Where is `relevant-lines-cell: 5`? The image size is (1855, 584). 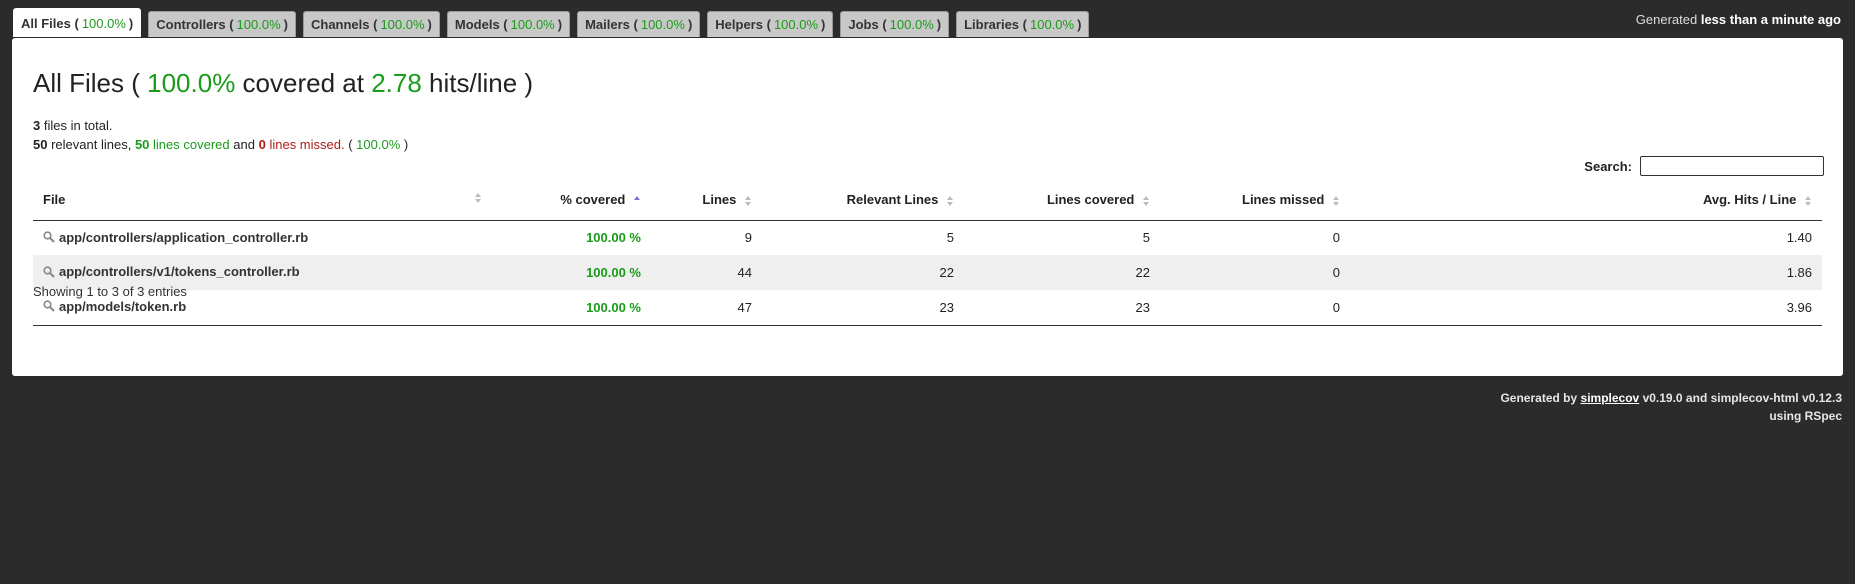 relevant-lines-cell: 5 is located at coordinates (950, 238).